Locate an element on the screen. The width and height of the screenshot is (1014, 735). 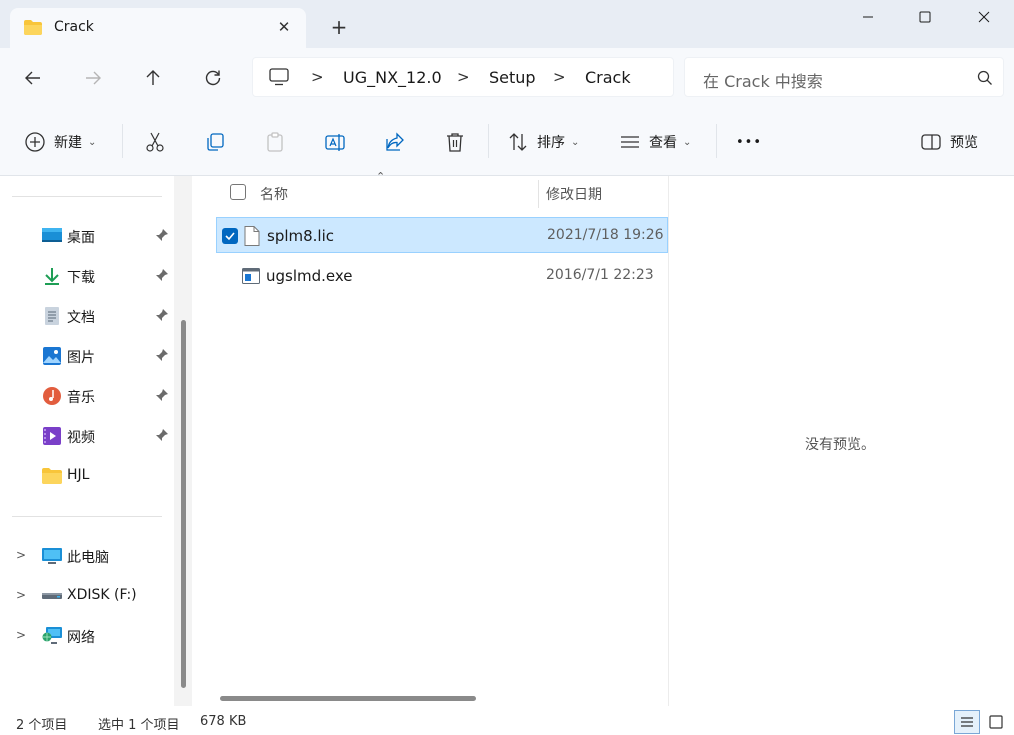
up-button is located at coordinates (153, 78).